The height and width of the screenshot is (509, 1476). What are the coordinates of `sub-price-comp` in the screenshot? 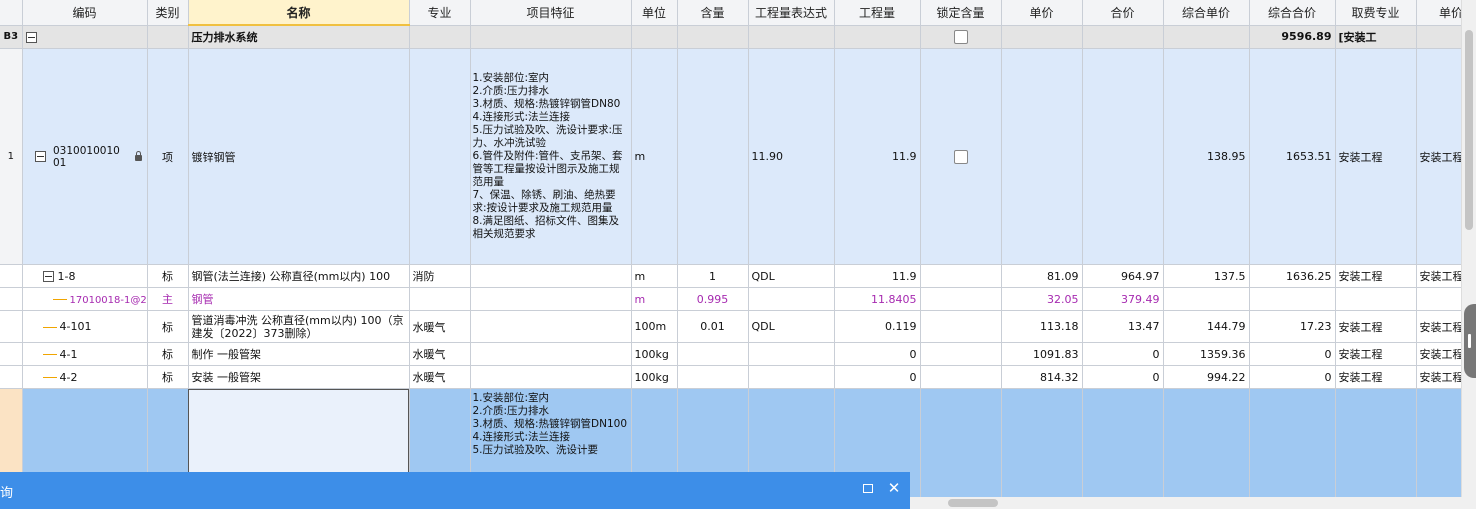 It's located at (1439, 299).